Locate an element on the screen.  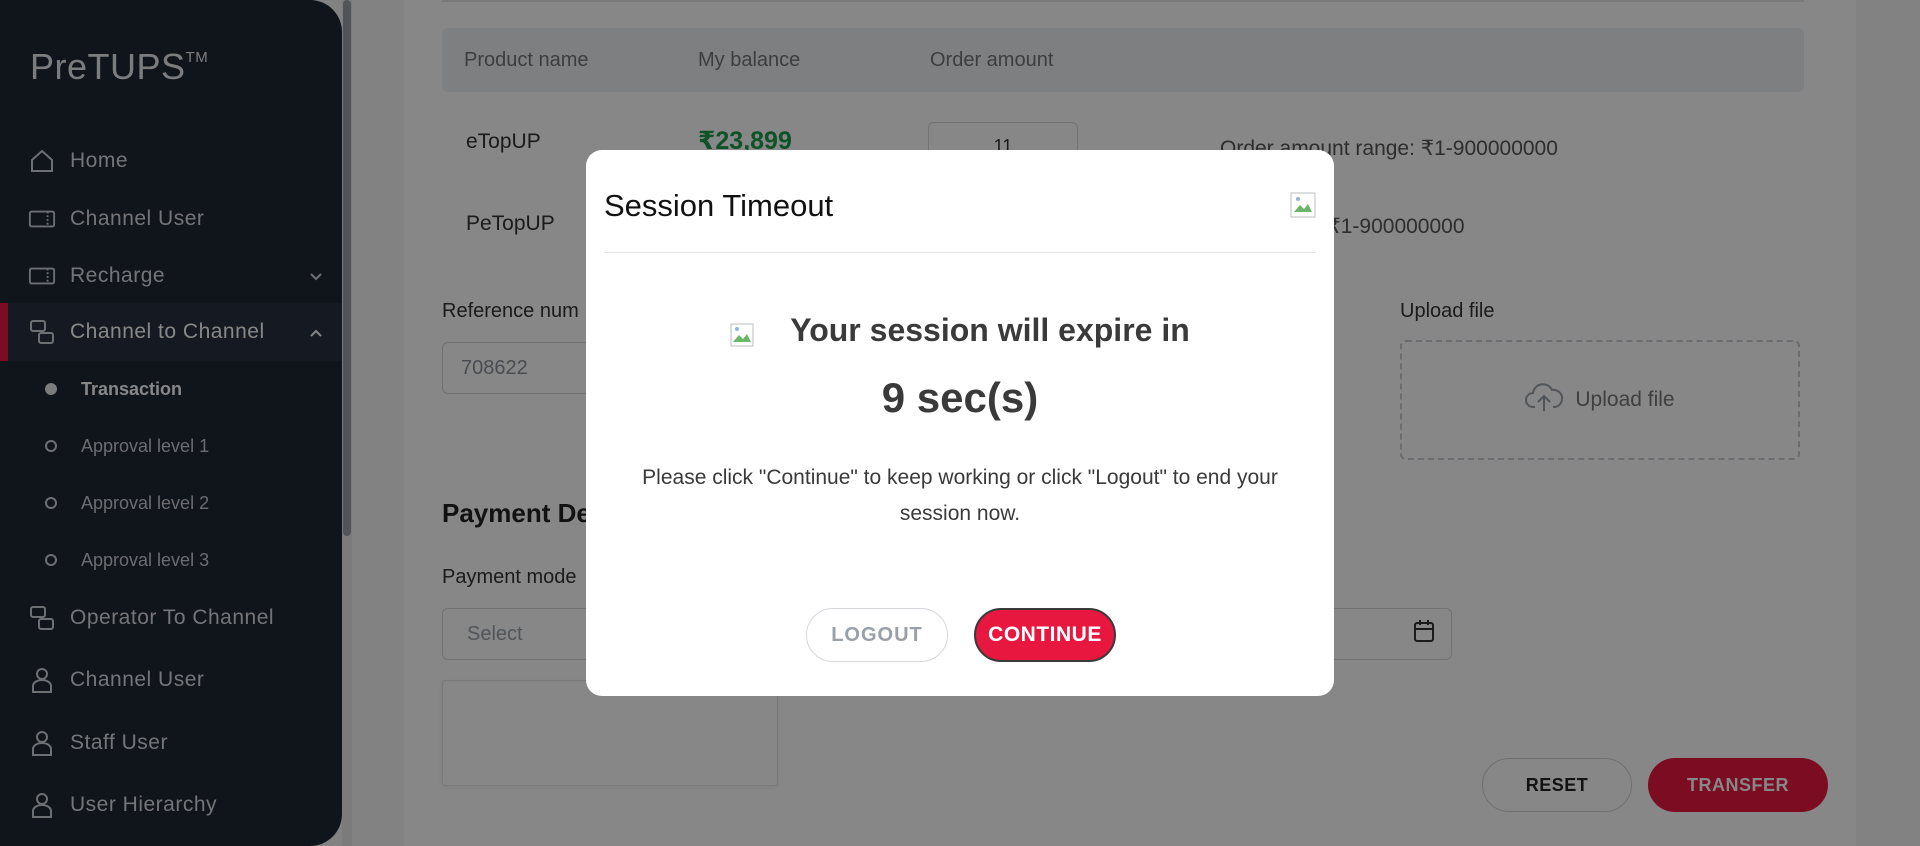
expire-message: Your session will expire in is located at coordinates (960, 330).